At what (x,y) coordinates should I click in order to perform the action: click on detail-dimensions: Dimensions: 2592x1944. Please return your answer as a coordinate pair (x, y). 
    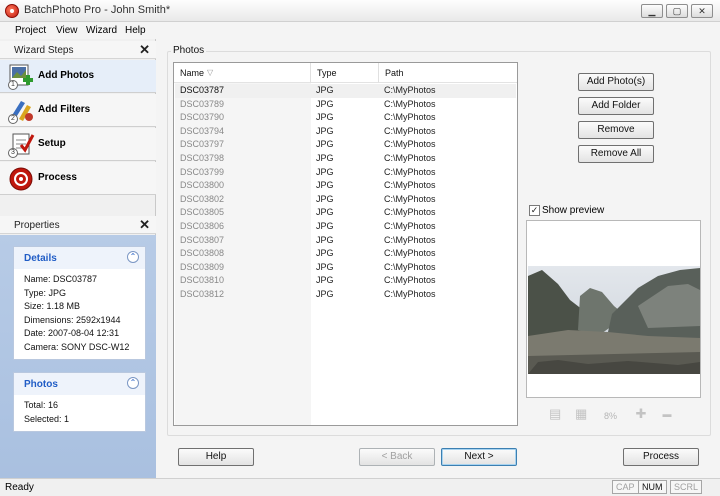
    Looking at the image, I should click on (72, 319).